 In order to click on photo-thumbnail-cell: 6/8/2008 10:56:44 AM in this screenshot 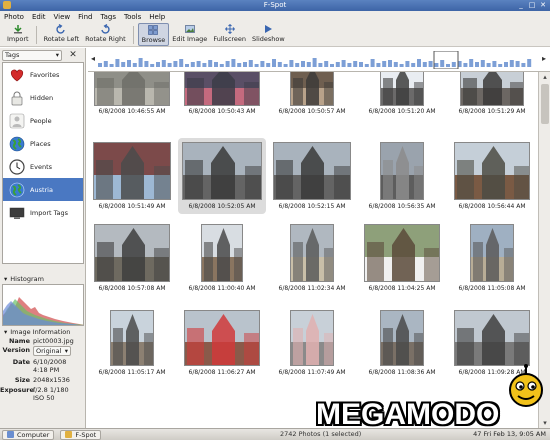, I will do `click(492, 181)`.